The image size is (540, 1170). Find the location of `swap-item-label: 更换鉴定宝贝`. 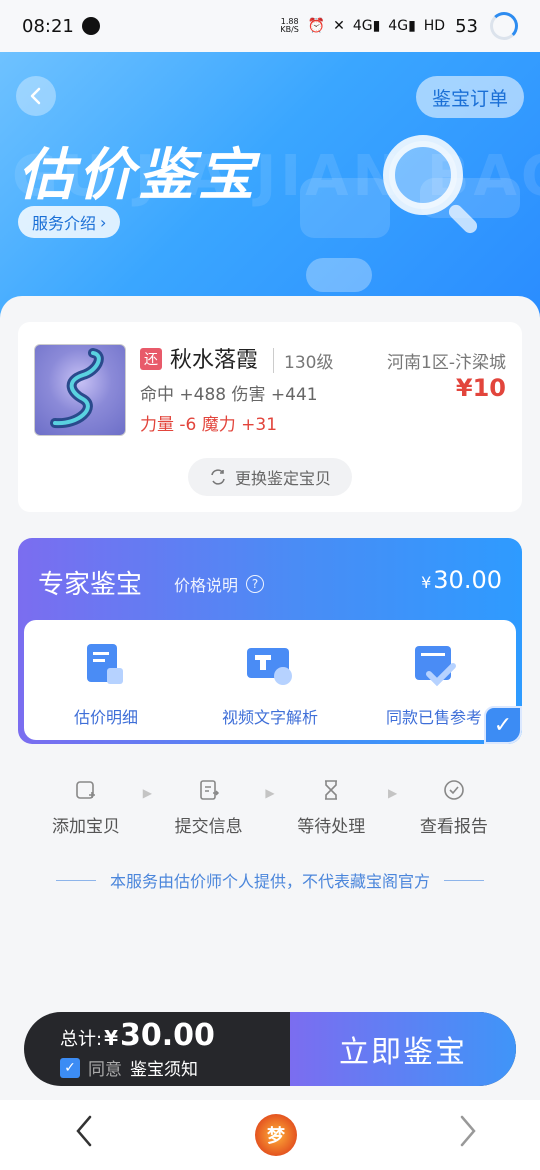

swap-item-label: 更换鉴定宝贝 is located at coordinates (282, 478).